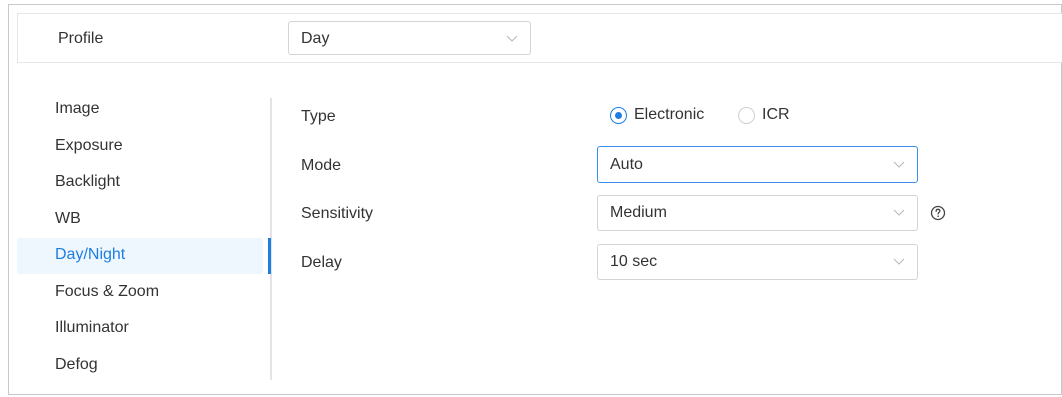  What do you see at coordinates (140, 220) in the screenshot?
I see `nav-item-wb: WB` at bounding box center [140, 220].